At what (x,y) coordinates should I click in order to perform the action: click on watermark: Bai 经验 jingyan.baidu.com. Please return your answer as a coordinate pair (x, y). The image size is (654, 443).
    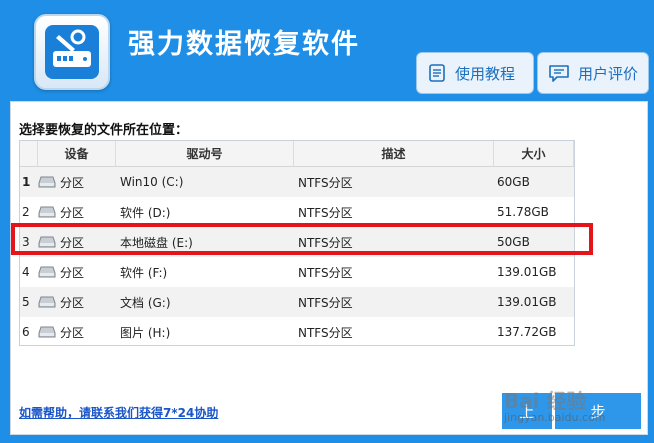
    Looking at the image, I should click on (570, 409).